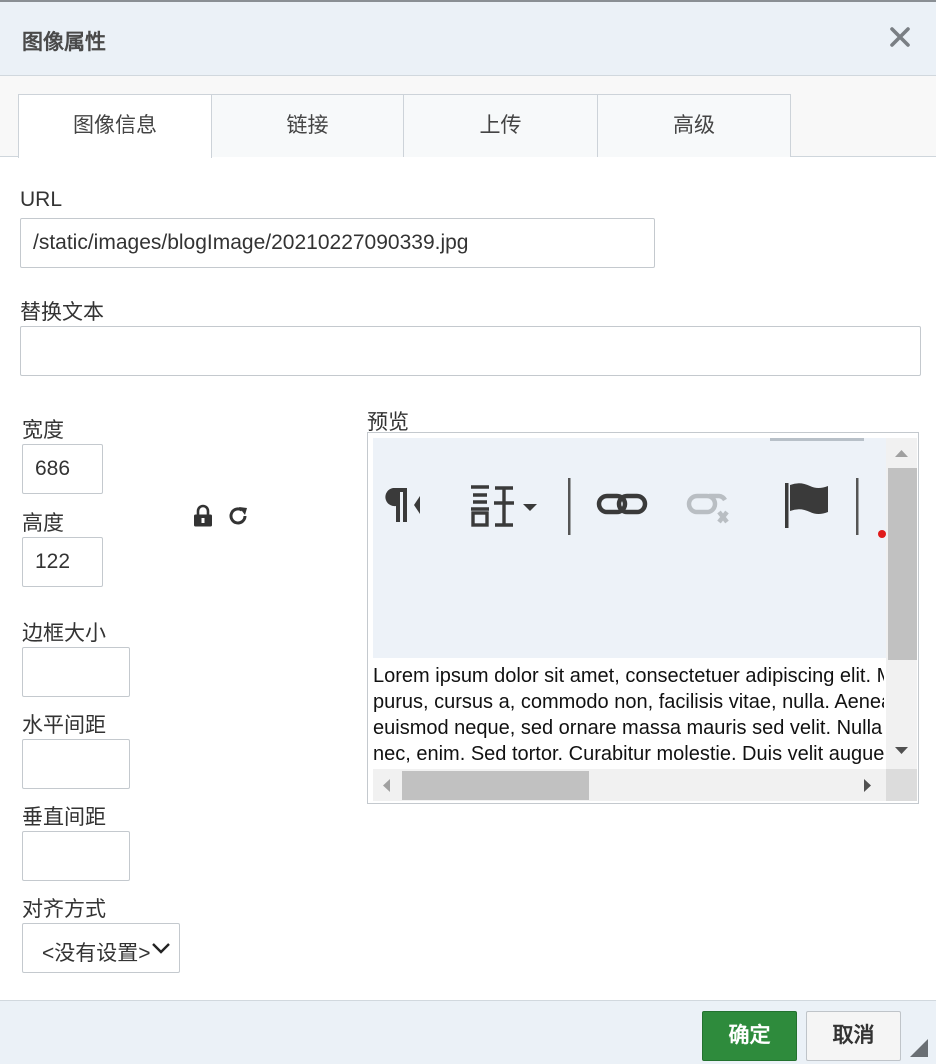 This screenshot has height=1064, width=936. I want to click on close-button, so click(900, 37).